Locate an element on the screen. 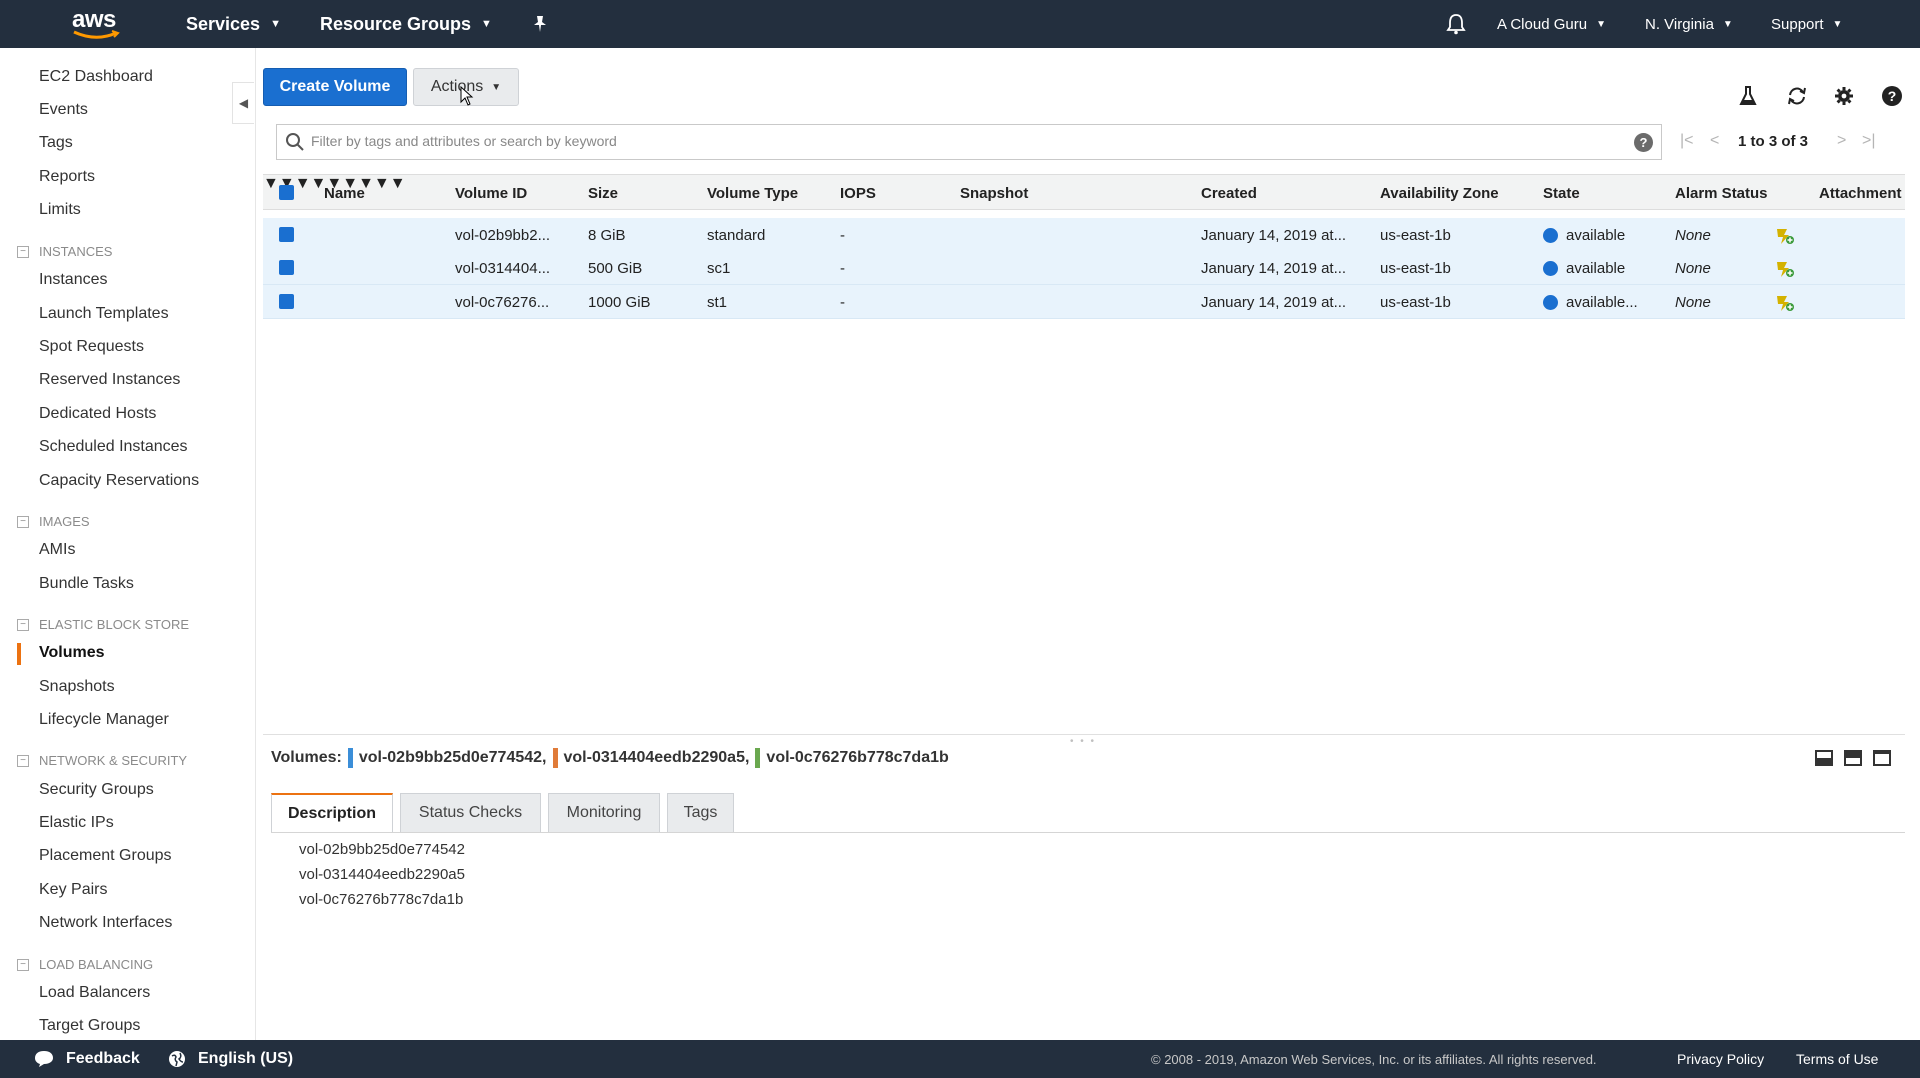 This screenshot has width=1920, height=1078. refresh-icon is located at coordinates (1797, 96).